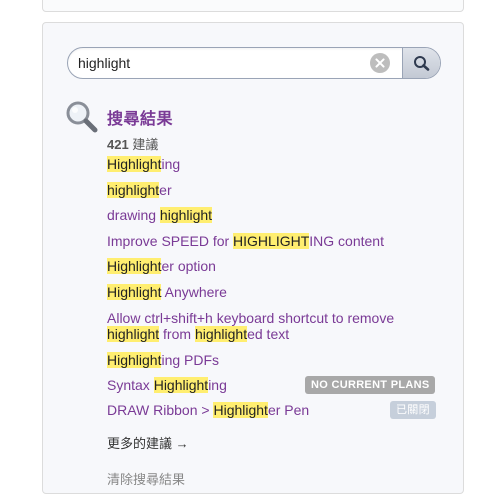 Image resolution: width=490 pixels, height=494 pixels. Describe the element at coordinates (277, 360) in the screenshot. I see `suggestion-item: Highlighting PDFs` at that location.